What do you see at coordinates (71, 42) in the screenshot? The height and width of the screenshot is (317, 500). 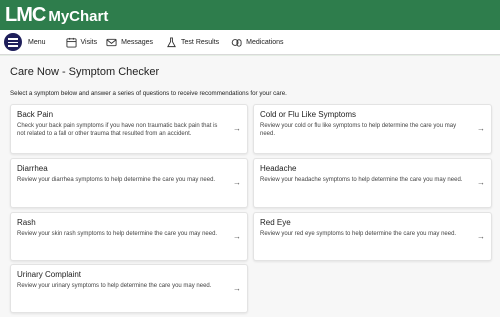 I see `calendar-icon` at bounding box center [71, 42].